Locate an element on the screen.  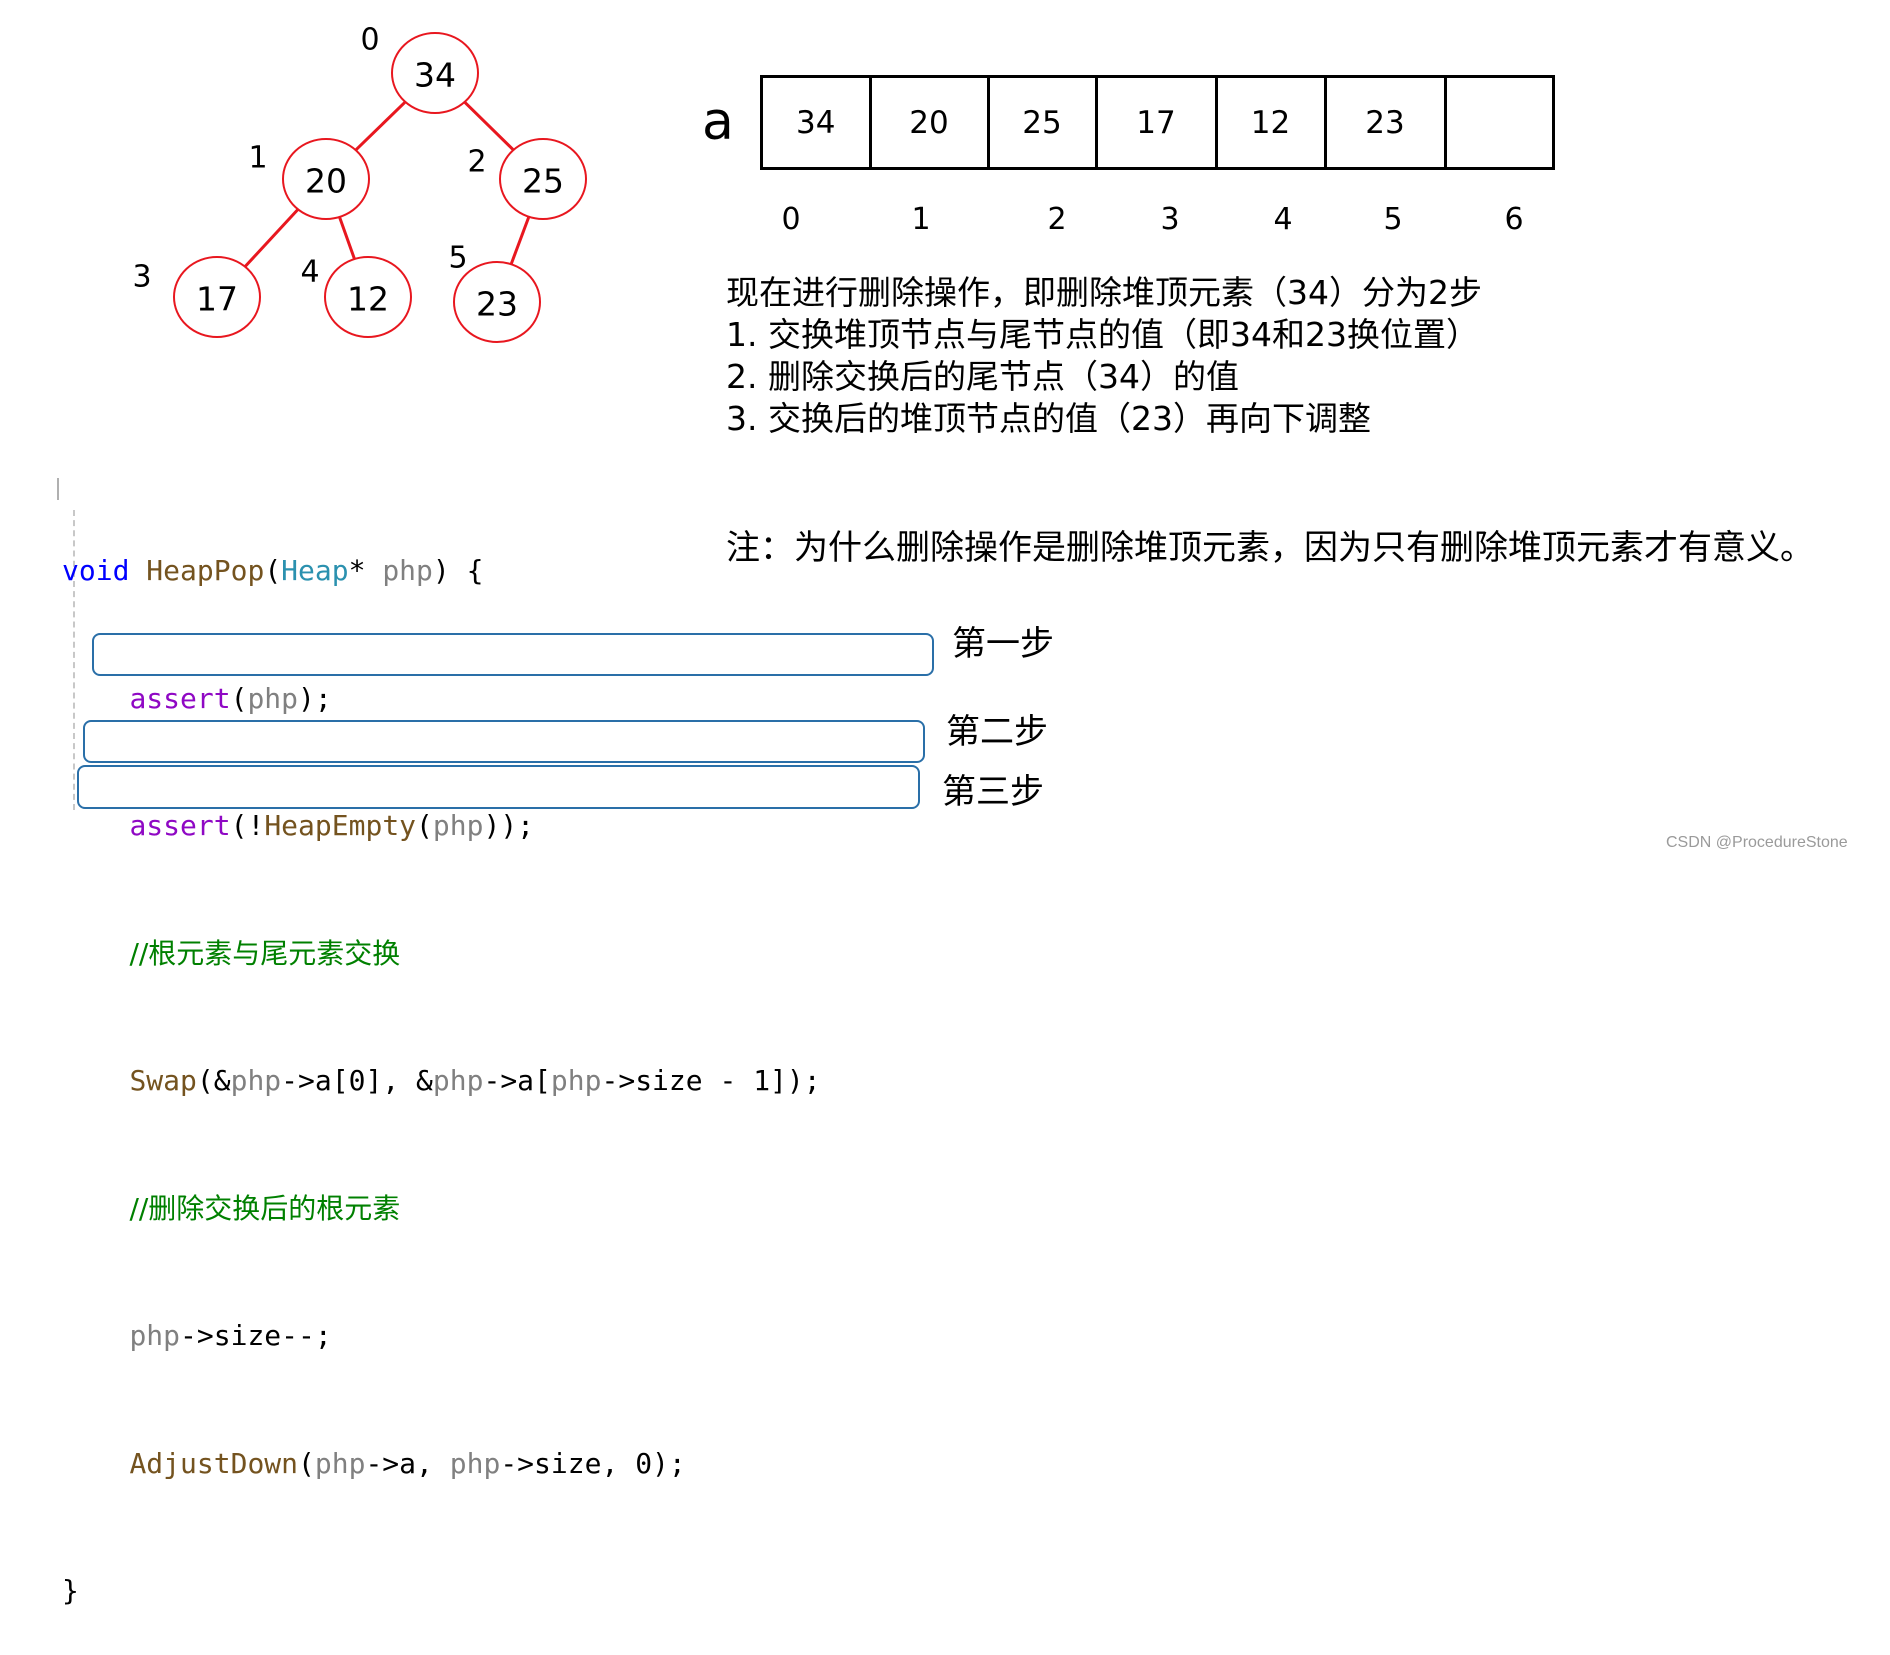
param-name: php is located at coordinates (407, 570).